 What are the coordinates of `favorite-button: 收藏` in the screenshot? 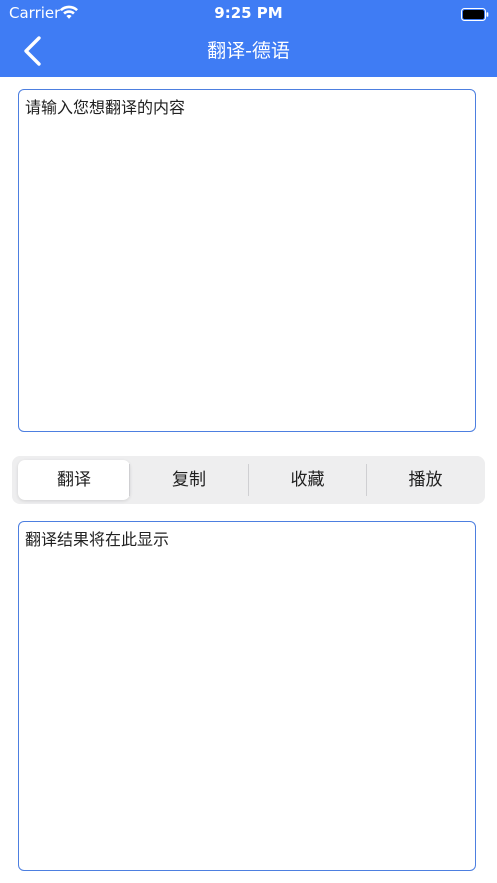 It's located at (307, 480).